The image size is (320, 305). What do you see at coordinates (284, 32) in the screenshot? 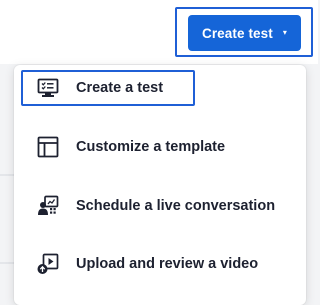
I see `caret-down-icon: ▾` at bounding box center [284, 32].